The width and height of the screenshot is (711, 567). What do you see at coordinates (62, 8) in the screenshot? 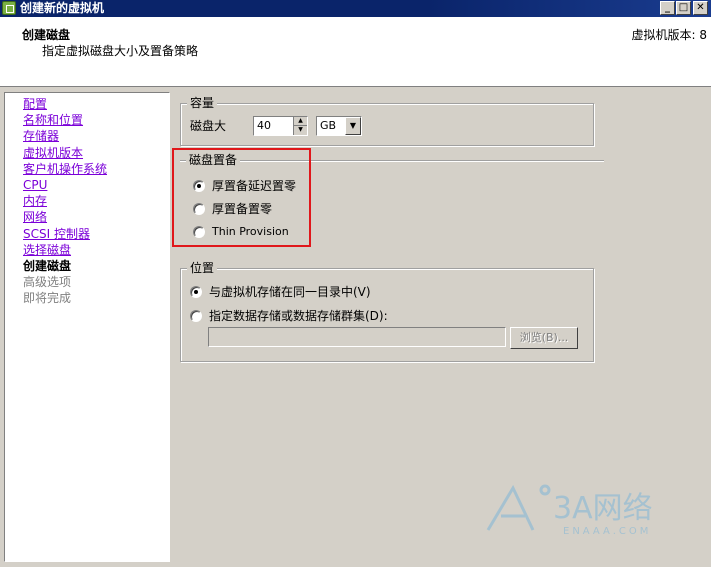
I see `window-title: 创建新的虚拟机` at bounding box center [62, 8].